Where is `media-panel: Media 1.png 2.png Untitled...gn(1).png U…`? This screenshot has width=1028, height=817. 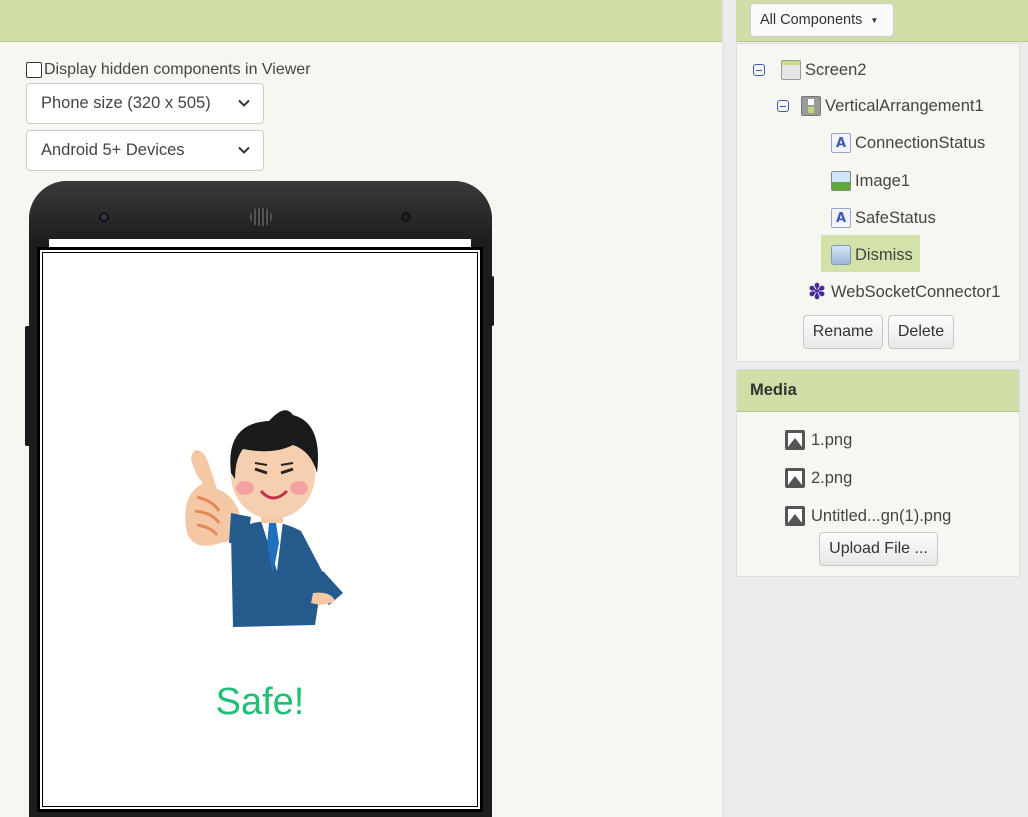 media-panel: Media 1.png 2.png Untitled...gn(1).png U… is located at coordinates (878, 473).